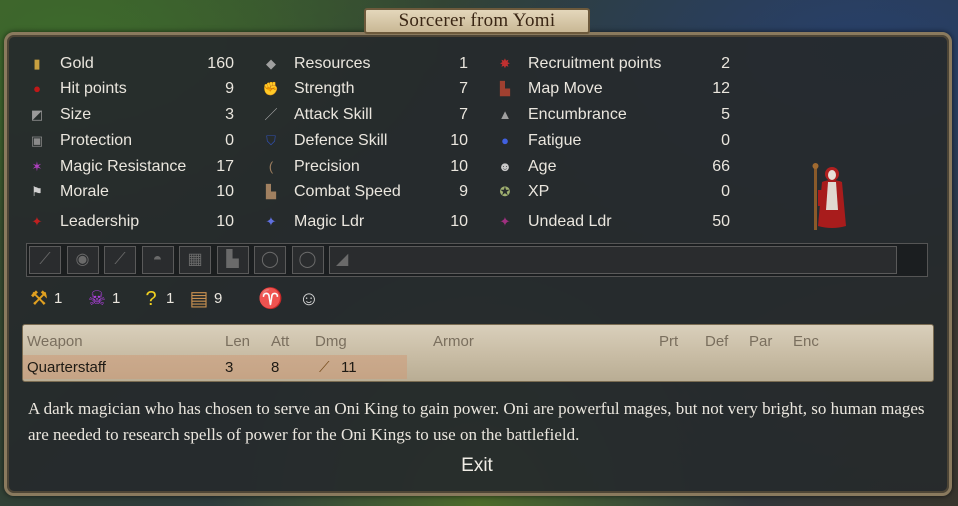  What do you see at coordinates (232, 260) in the screenshot?
I see `boots-slot-icon: ▙` at bounding box center [232, 260].